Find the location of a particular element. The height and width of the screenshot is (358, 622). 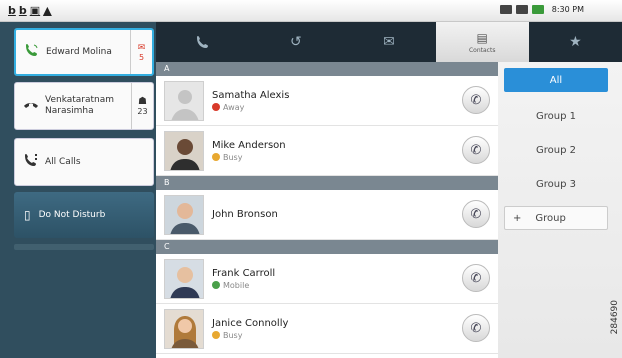

contact-row: Samatha Alexis Away ✆ is located at coordinates (327, 101).